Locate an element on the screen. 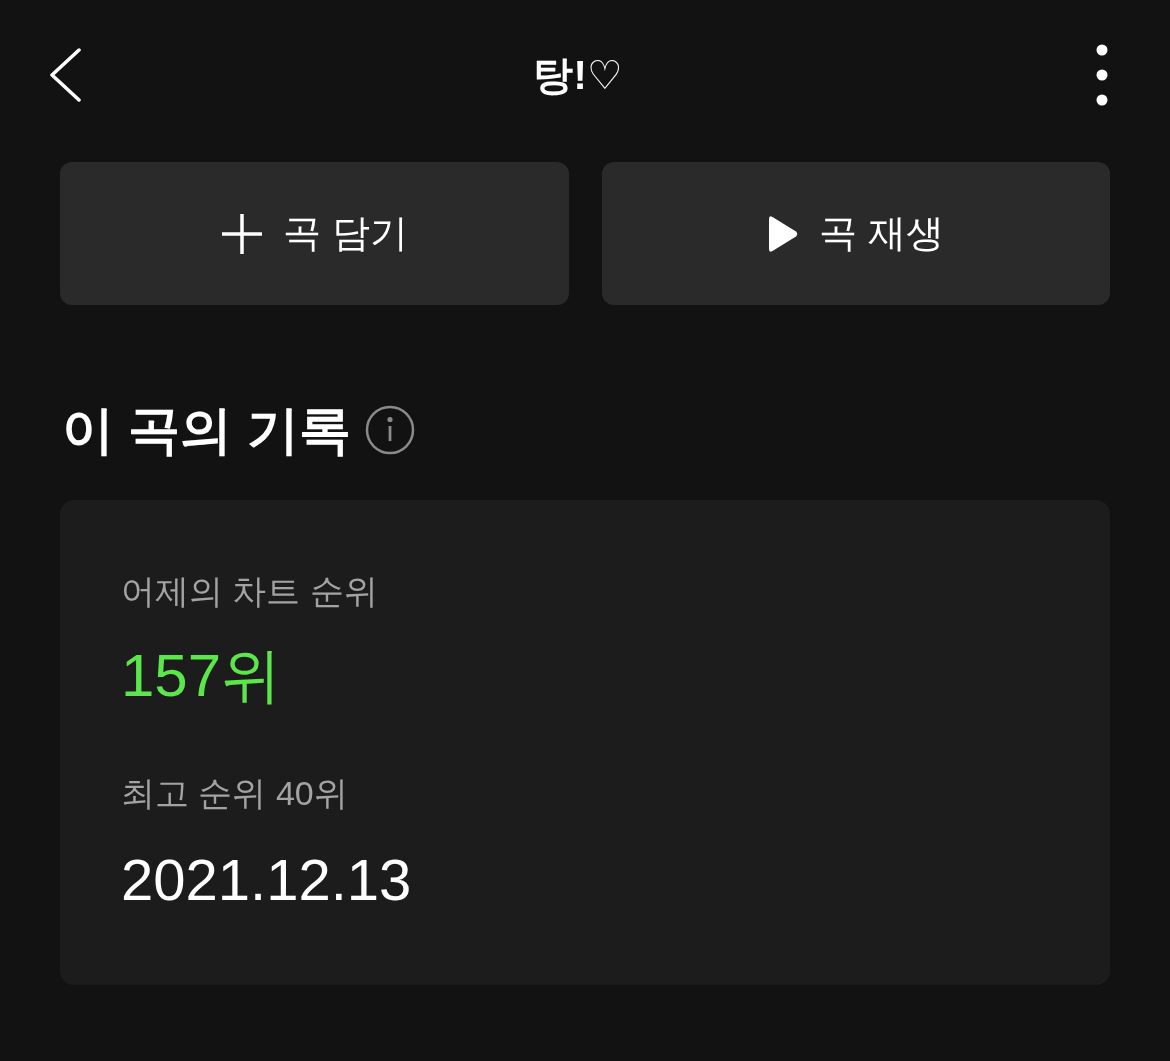  info-icon is located at coordinates (389, 430).